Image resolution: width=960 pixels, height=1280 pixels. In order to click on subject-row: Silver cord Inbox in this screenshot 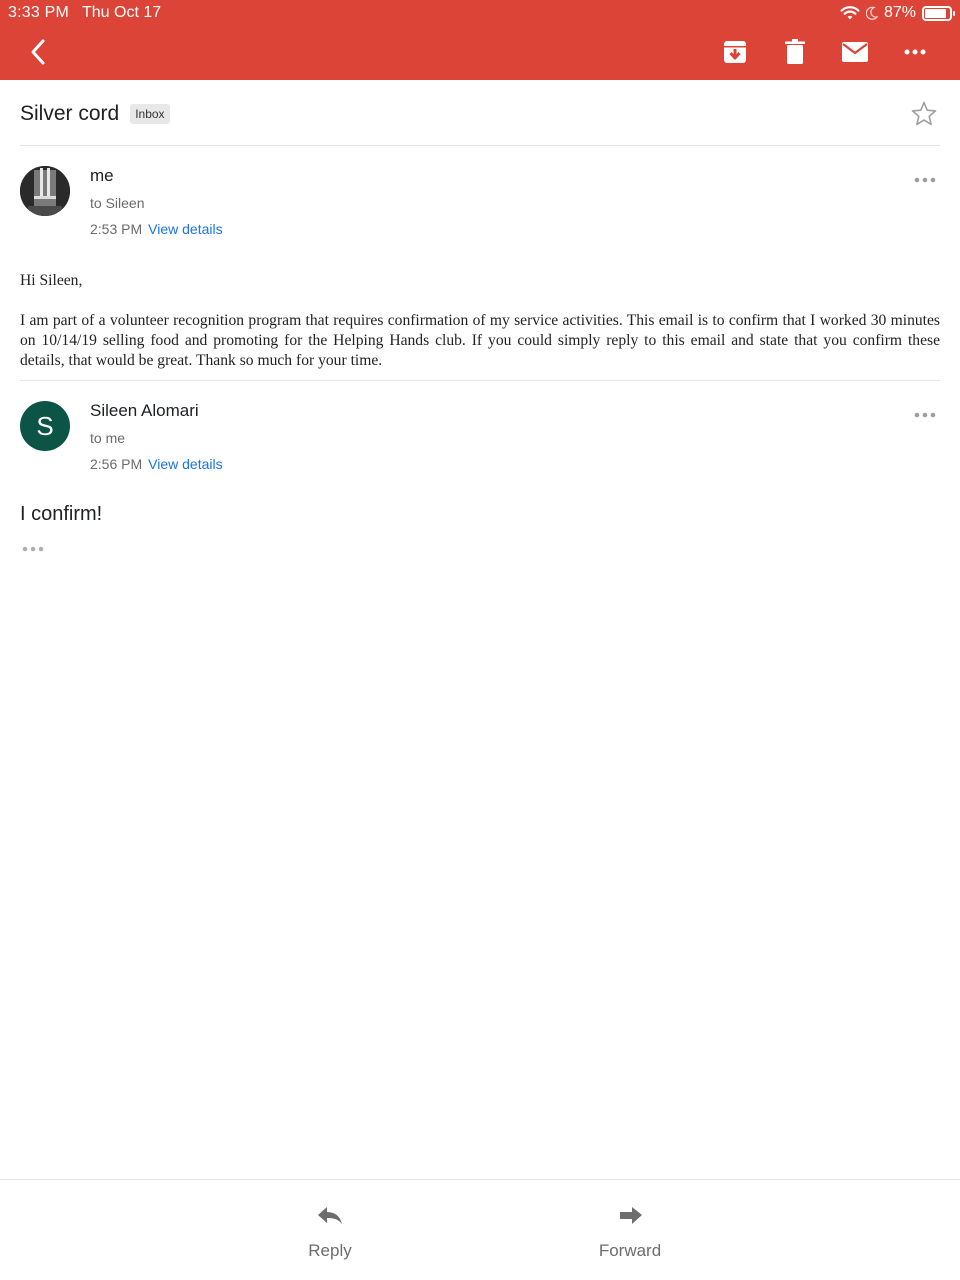, I will do `click(480, 114)`.